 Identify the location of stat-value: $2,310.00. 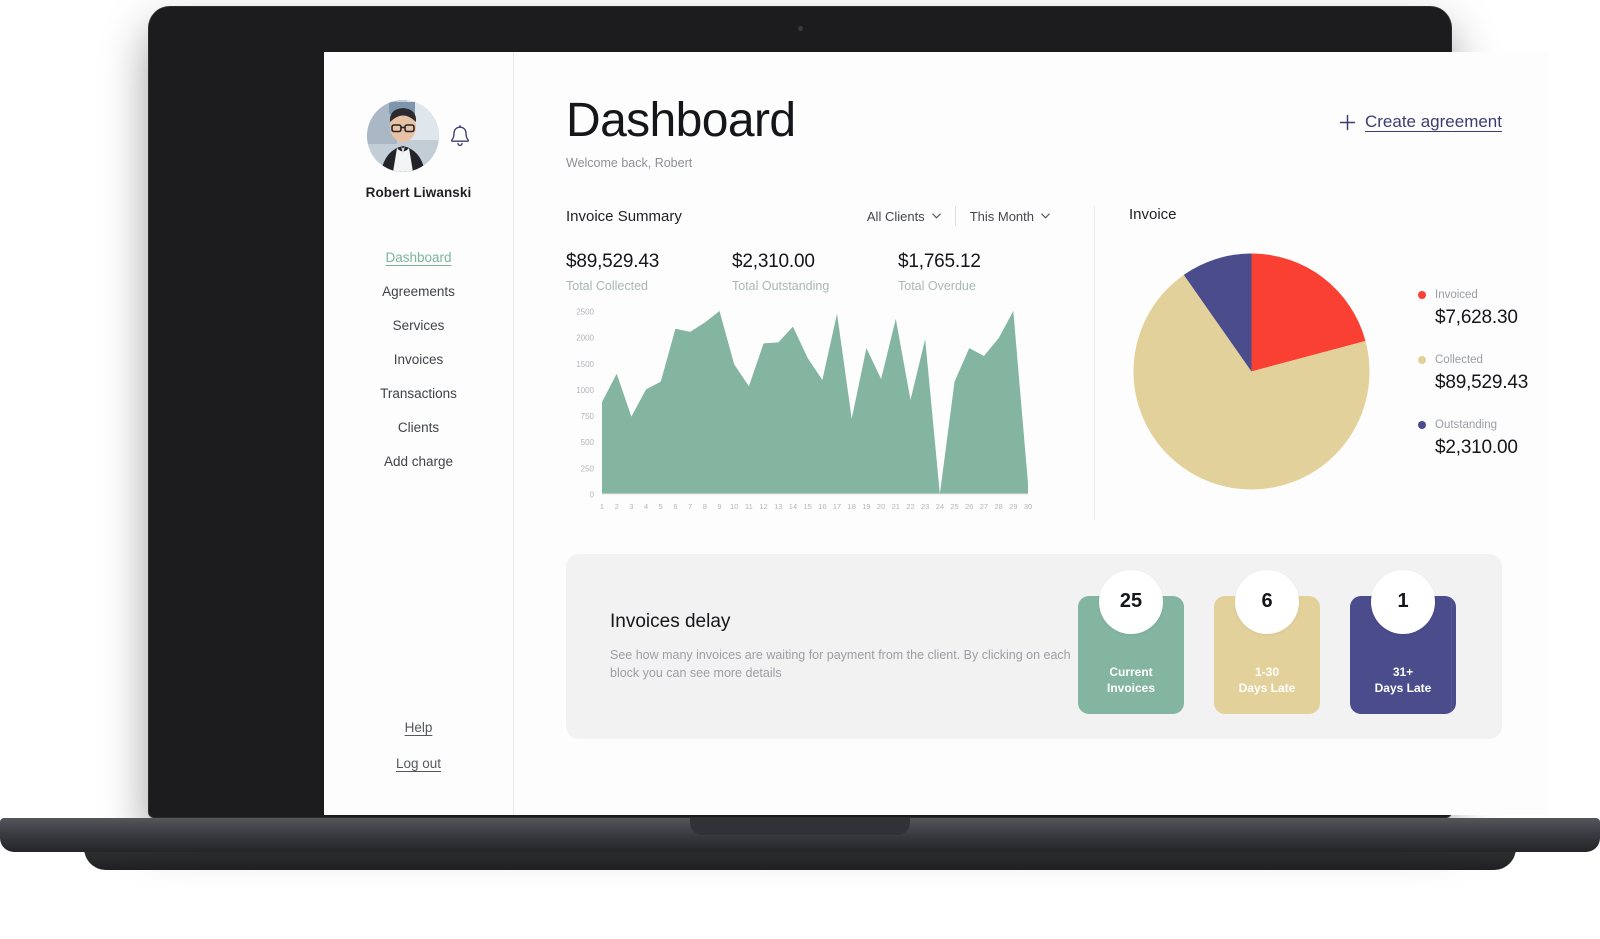
(773, 262).